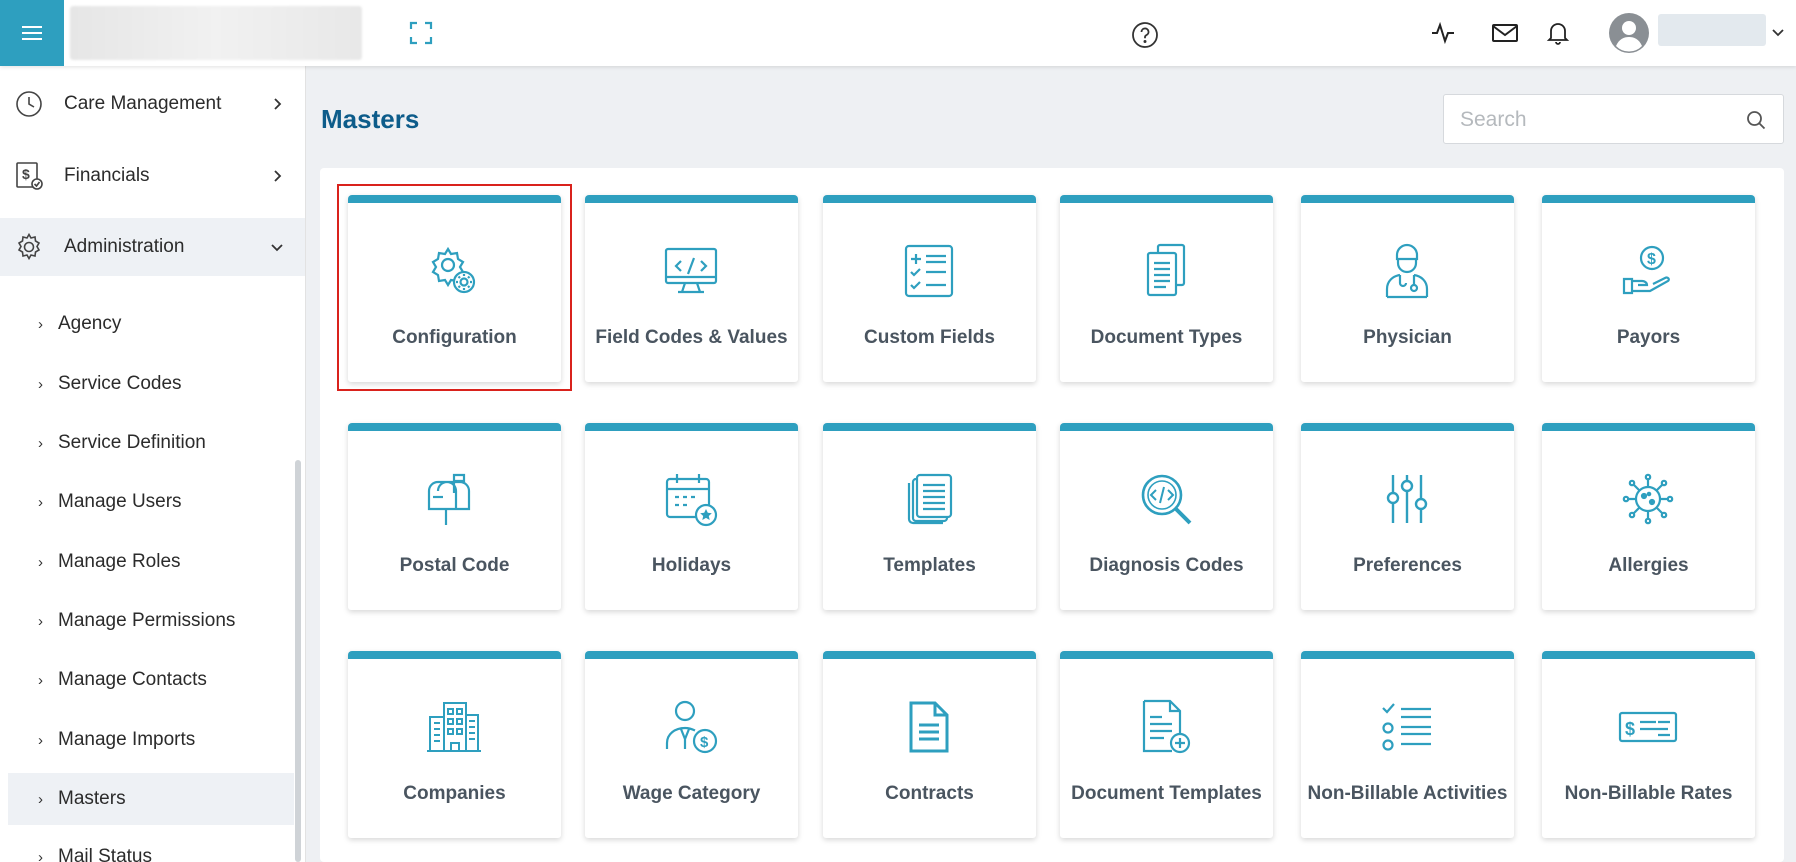 This screenshot has width=1796, height=862. I want to click on sidebar-subitem-label: Manage Users, so click(120, 501).